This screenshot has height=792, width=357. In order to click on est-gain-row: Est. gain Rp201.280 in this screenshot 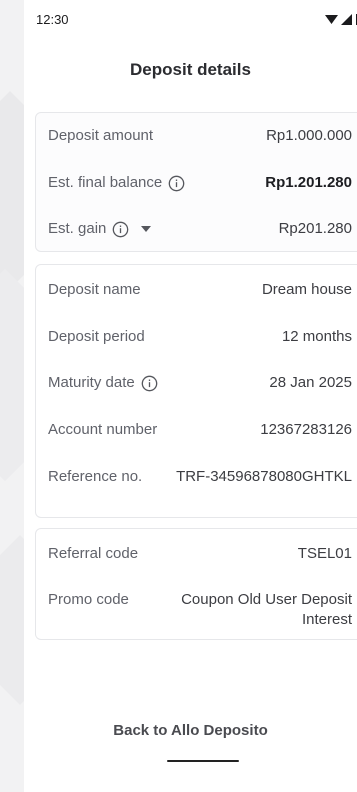, I will do `click(200, 229)`.